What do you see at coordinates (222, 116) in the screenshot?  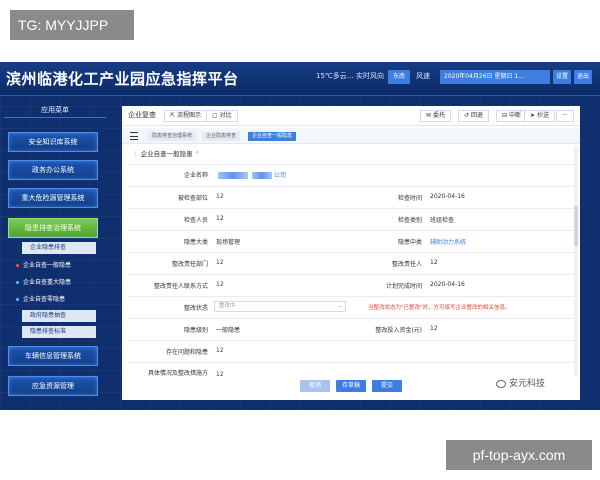 I see `compare-button: ▢ 对比` at bounding box center [222, 116].